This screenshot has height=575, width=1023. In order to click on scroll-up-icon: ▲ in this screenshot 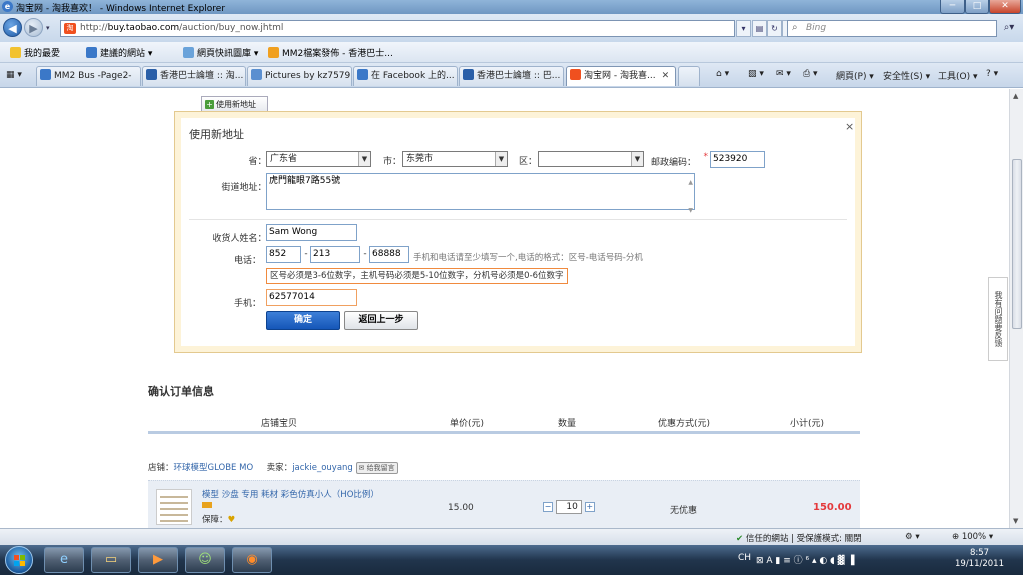, I will do `click(1015, 96)`.